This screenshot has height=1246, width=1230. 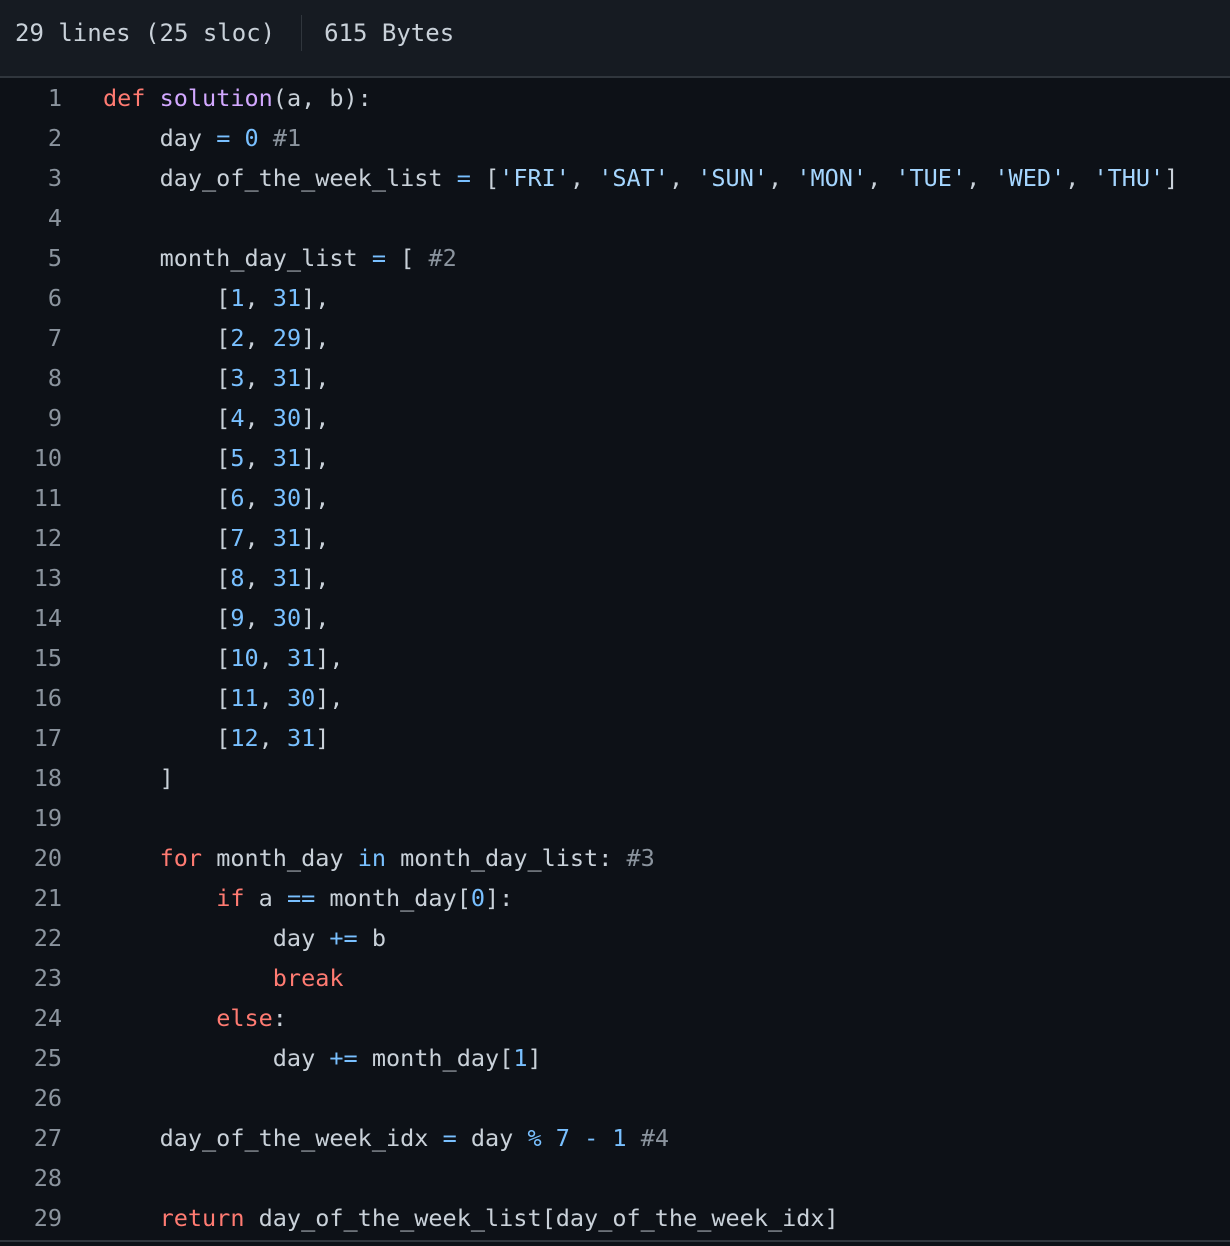 I want to click on line-number: 20, so click(x=31, y=858).